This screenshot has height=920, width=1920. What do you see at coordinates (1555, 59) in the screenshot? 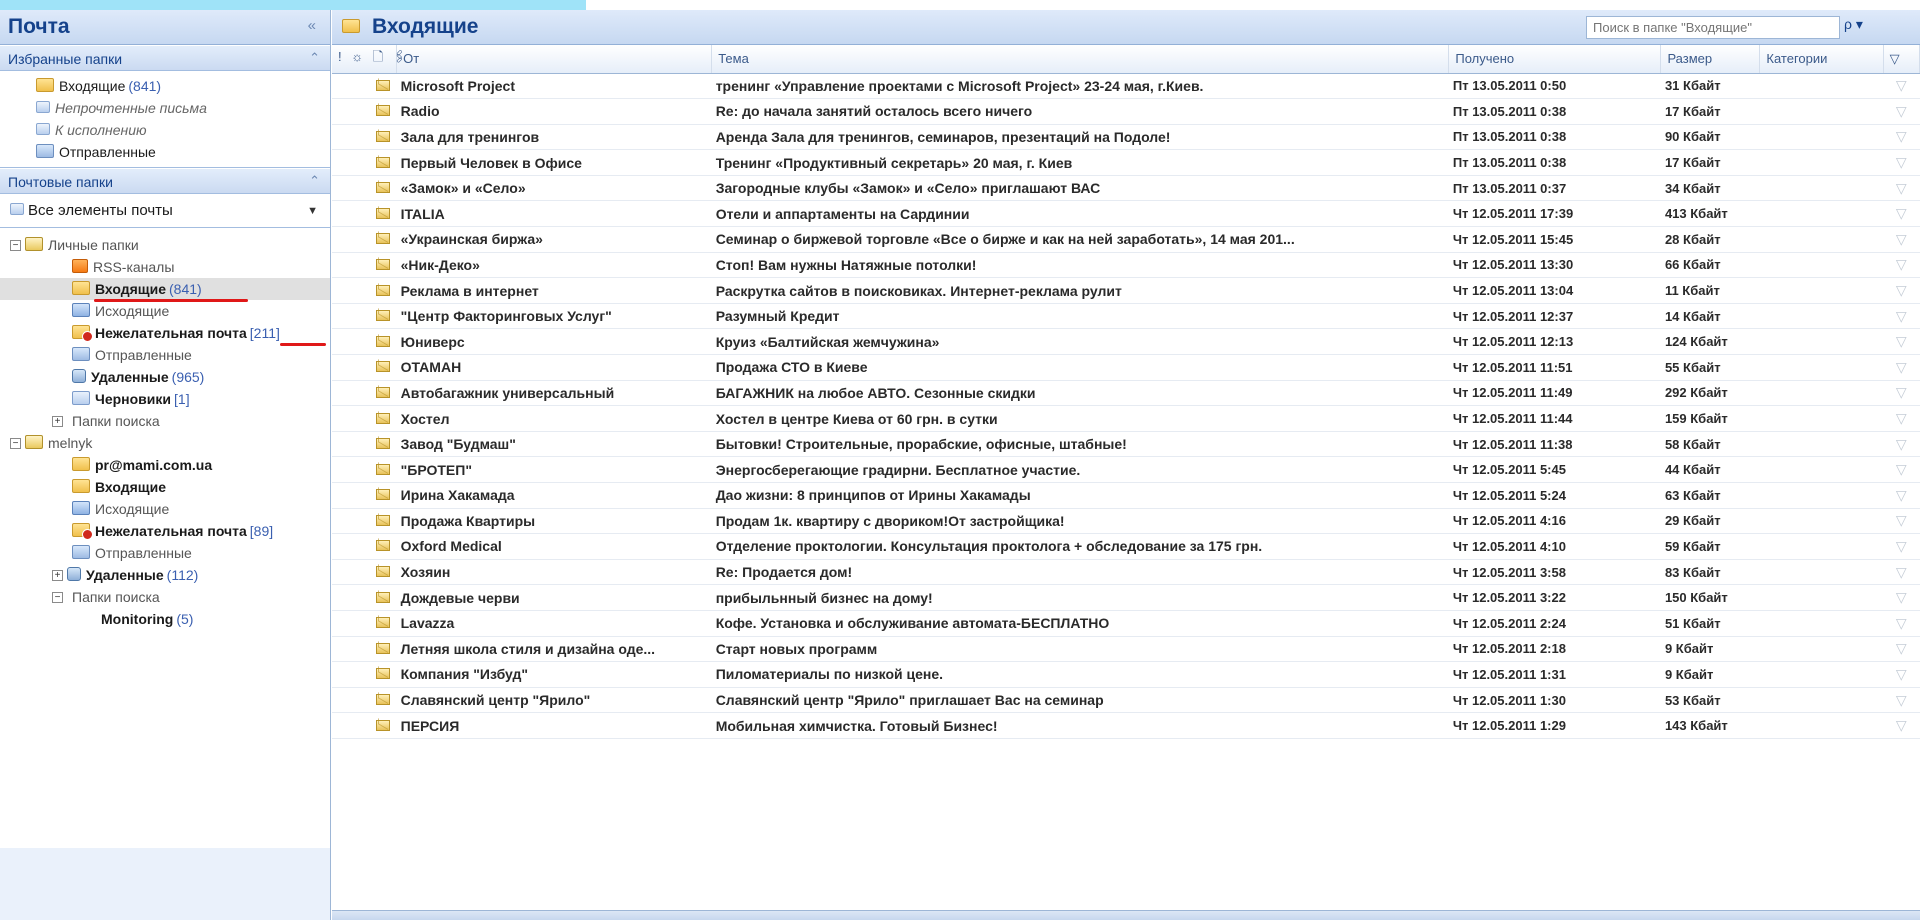
I see `column-header-received: Получено` at bounding box center [1555, 59].